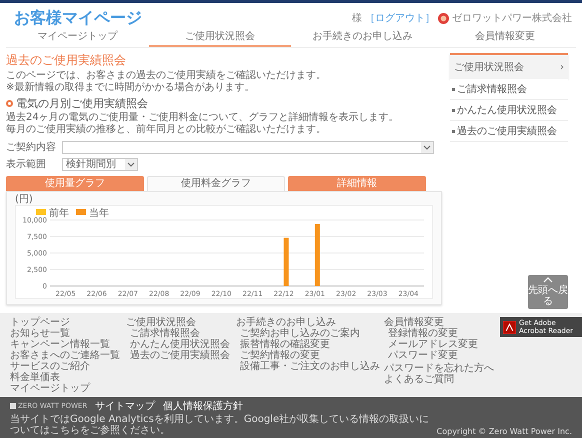 The height and width of the screenshot is (438, 582). What do you see at coordinates (307, 366) in the screenshot?
I see `footer-link: 設備工事・ご注文のお申し込み` at bounding box center [307, 366].